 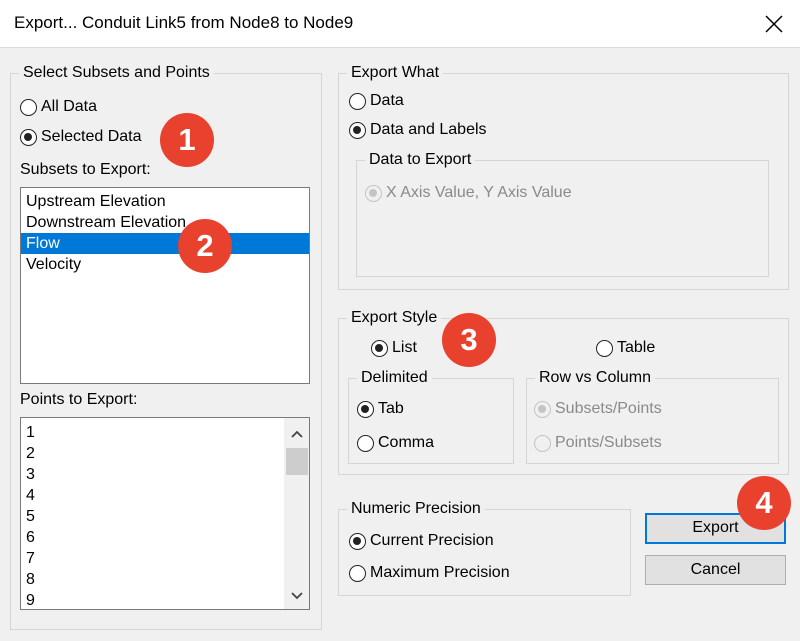 What do you see at coordinates (357, 130) in the screenshot?
I see `data-and-labels-radio-circle` at bounding box center [357, 130].